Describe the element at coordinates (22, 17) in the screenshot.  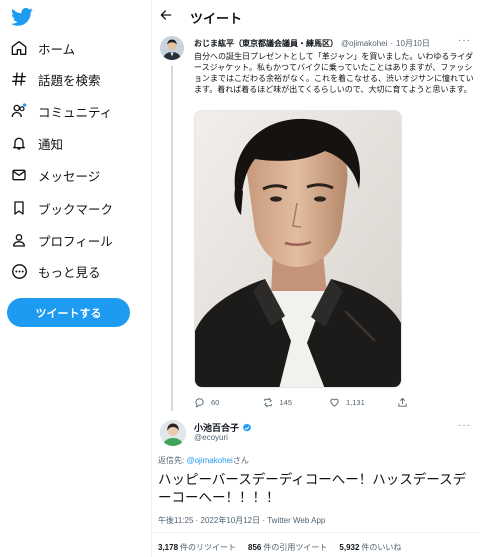
I see `twitter-bird-icon` at that location.